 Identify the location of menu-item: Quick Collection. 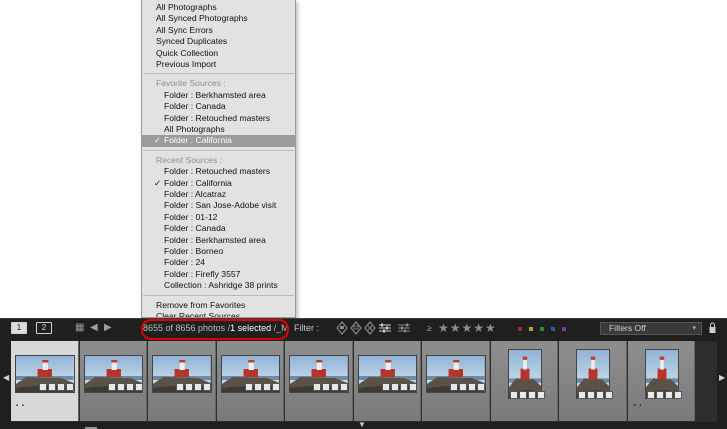
(218, 53).